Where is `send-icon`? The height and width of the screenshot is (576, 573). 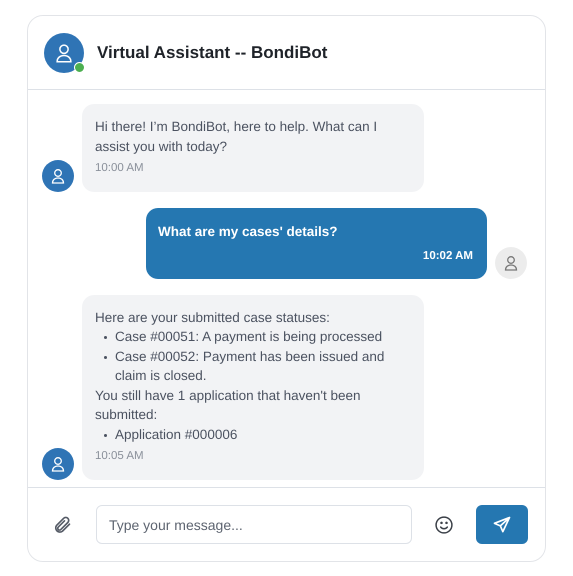
send-icon is located at coordinates (502, 524).